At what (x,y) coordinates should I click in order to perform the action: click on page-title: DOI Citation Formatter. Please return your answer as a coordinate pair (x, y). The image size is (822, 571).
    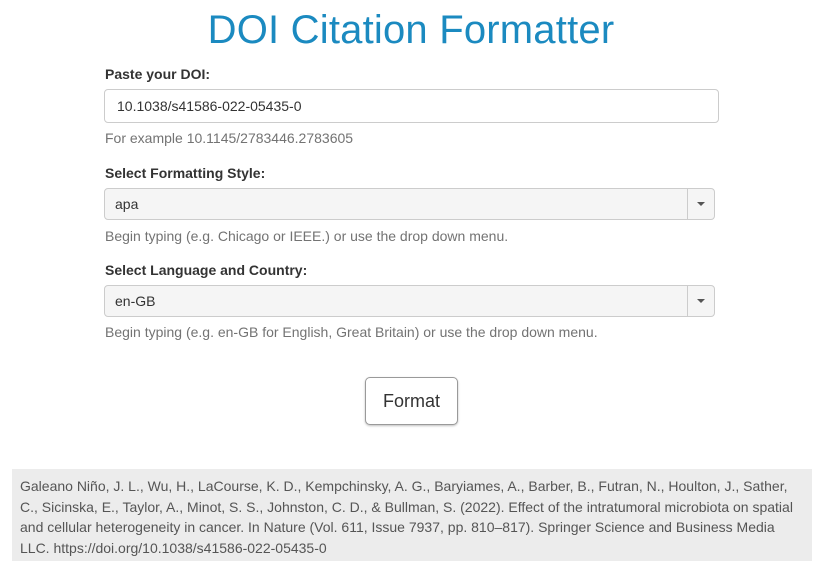
    Looking at the image, I should click on (411, 30).